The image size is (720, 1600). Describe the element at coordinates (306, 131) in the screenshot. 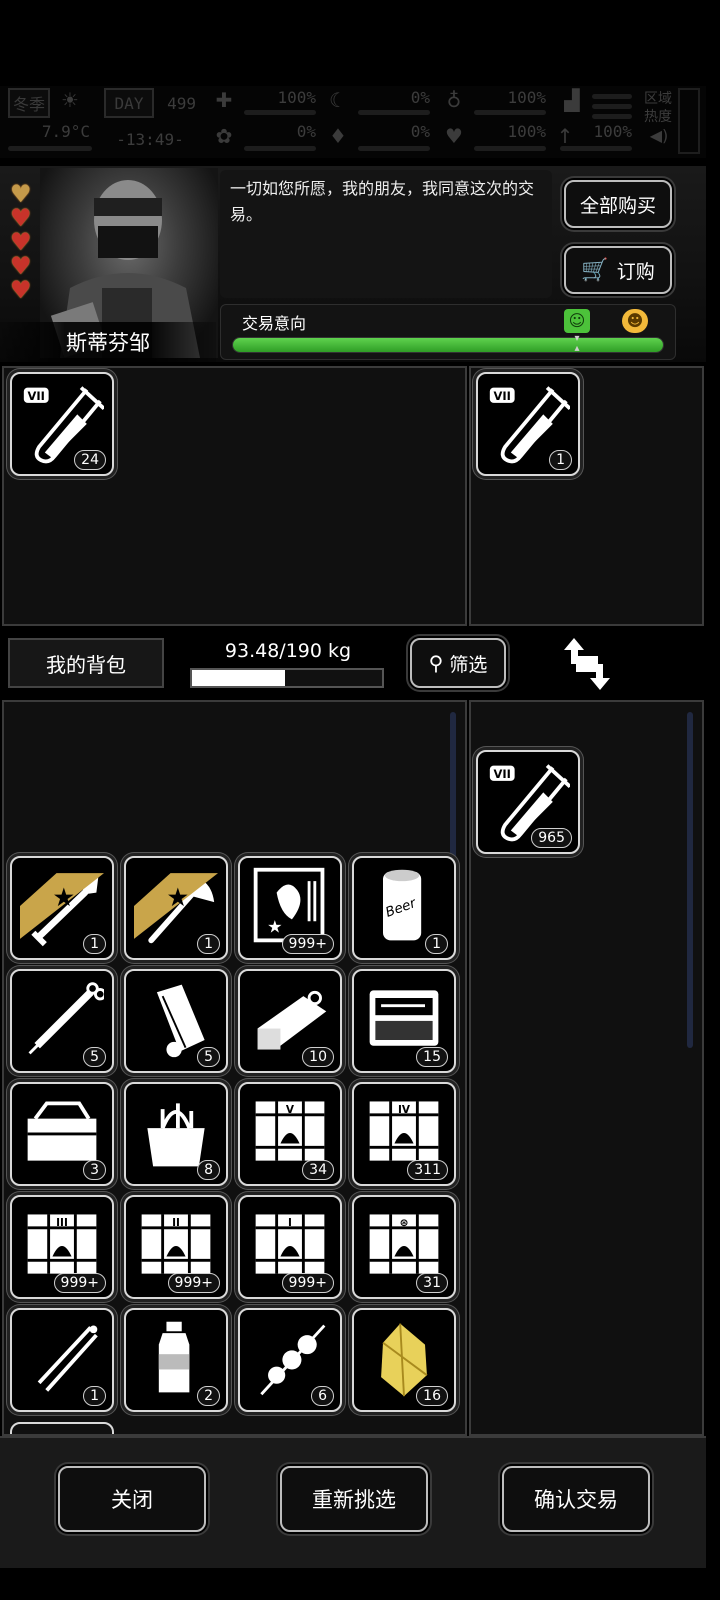

I see `bleeding-pct: 0%` at that location.